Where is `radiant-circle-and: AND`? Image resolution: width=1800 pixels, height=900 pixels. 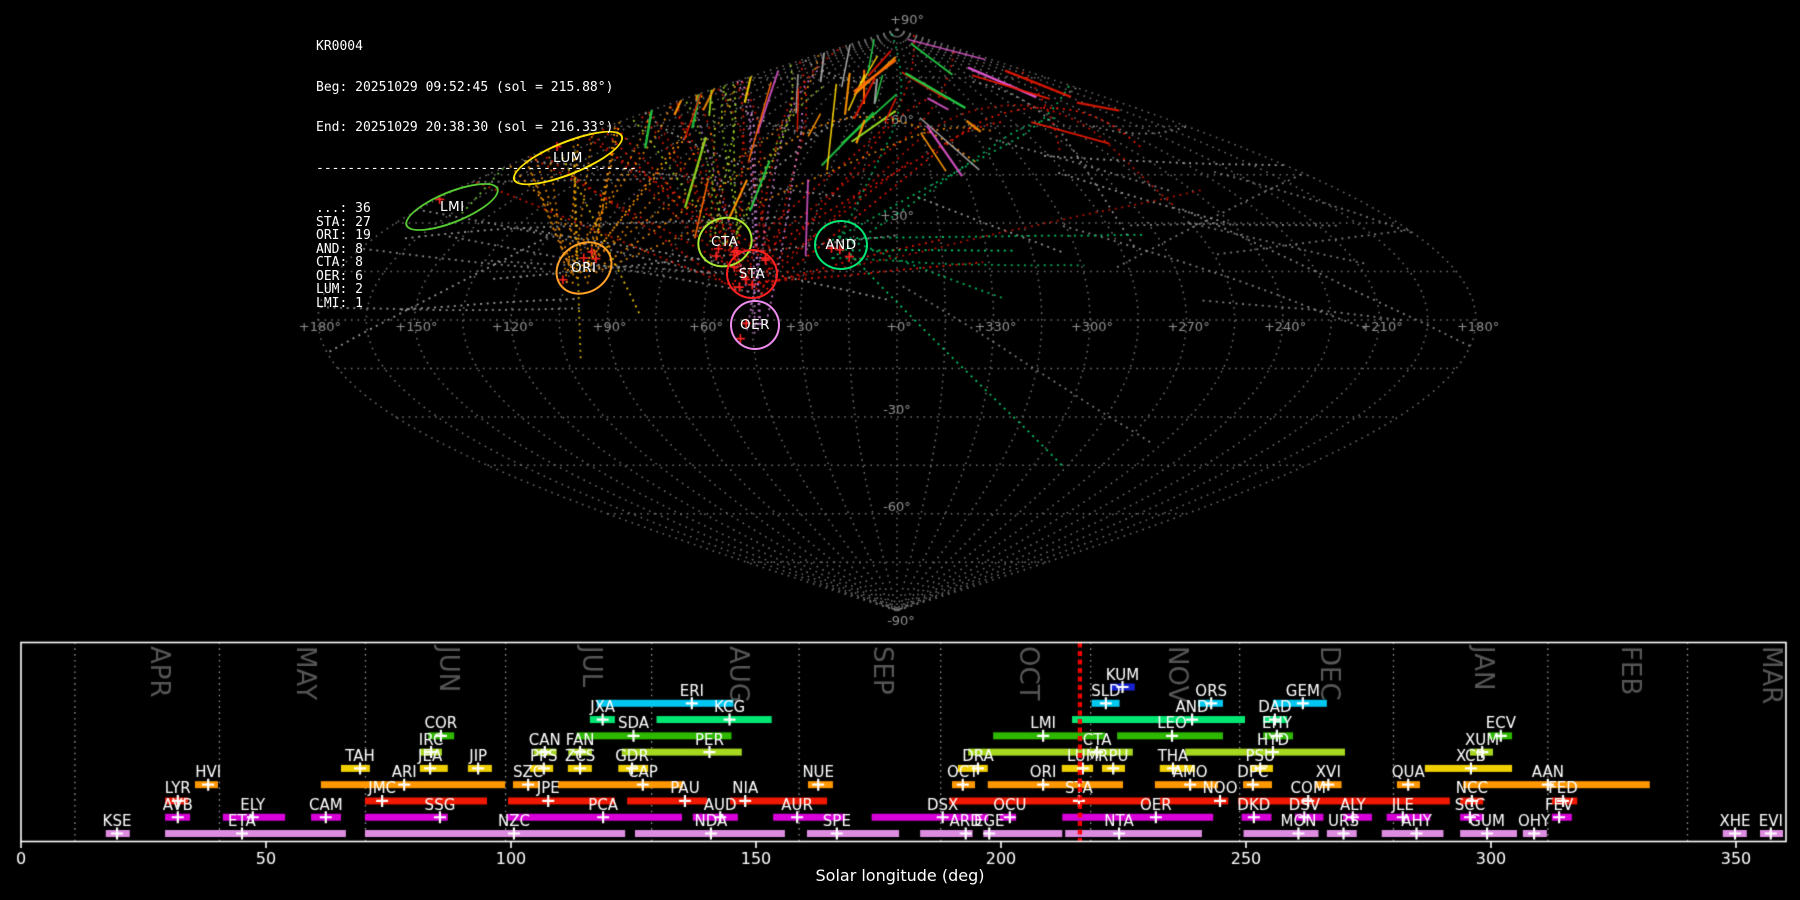
radiant-circle-and: AND is located at coordinates (841, 245).